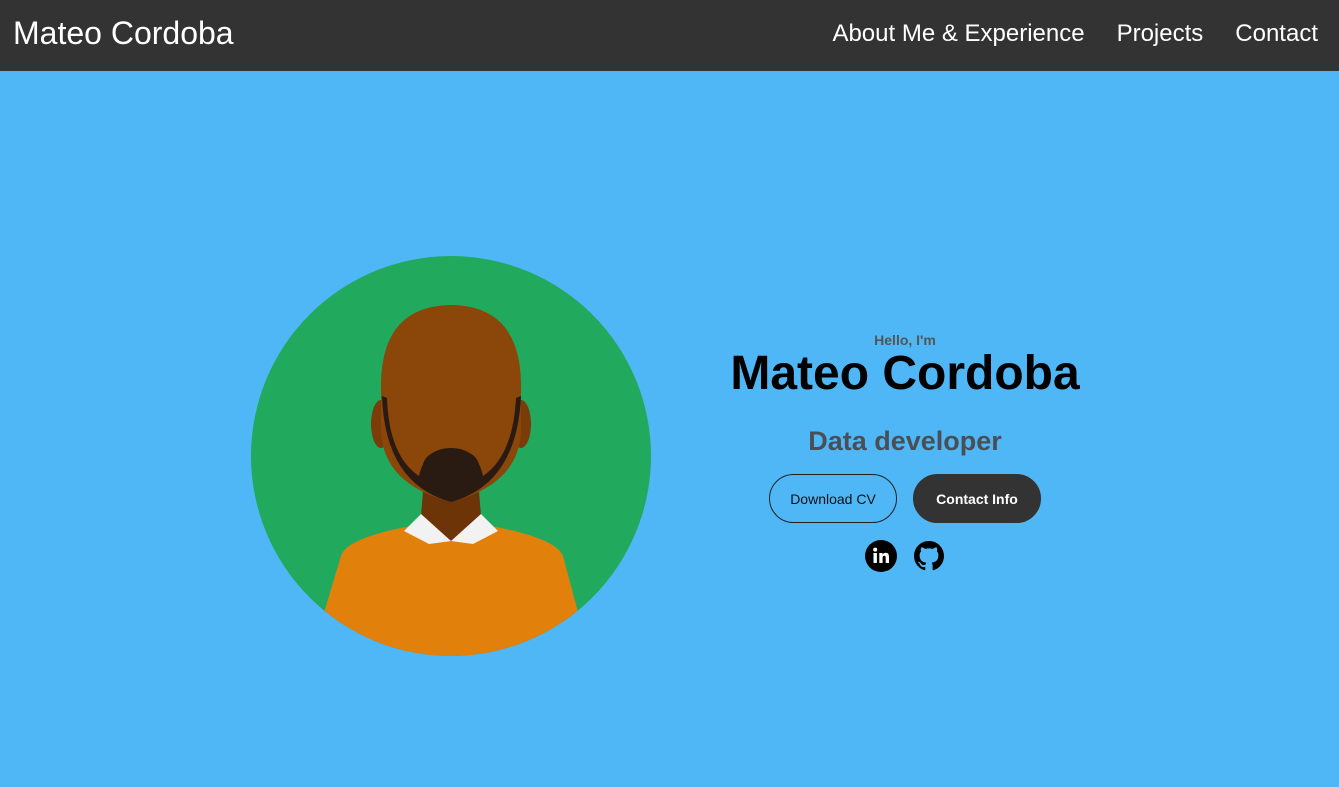 The width and height of the screenshot is (1339, 787). Describe the element at coordinates (1160, 34) in the screenshot. I see `nav-link-projects: Projects` at that location.